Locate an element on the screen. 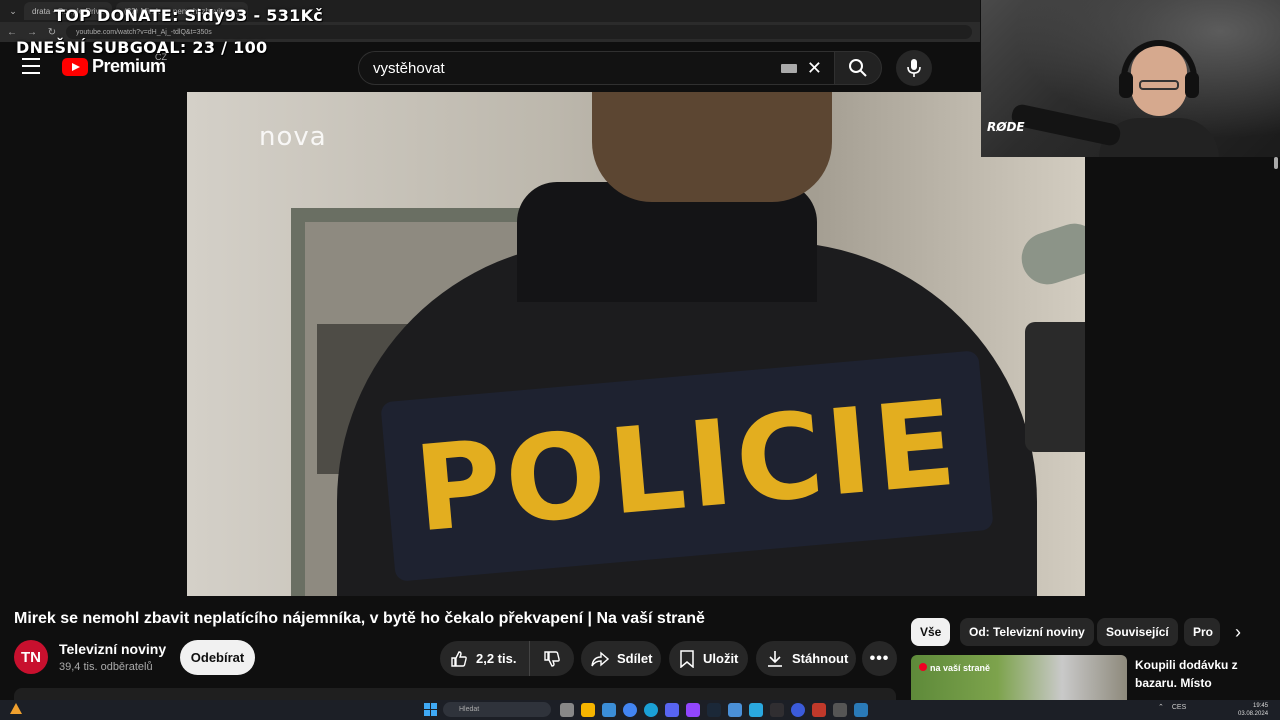 The height and width of the screenshot is (720, 1280). chip-related: Související is located at coordinates (1137, 632).